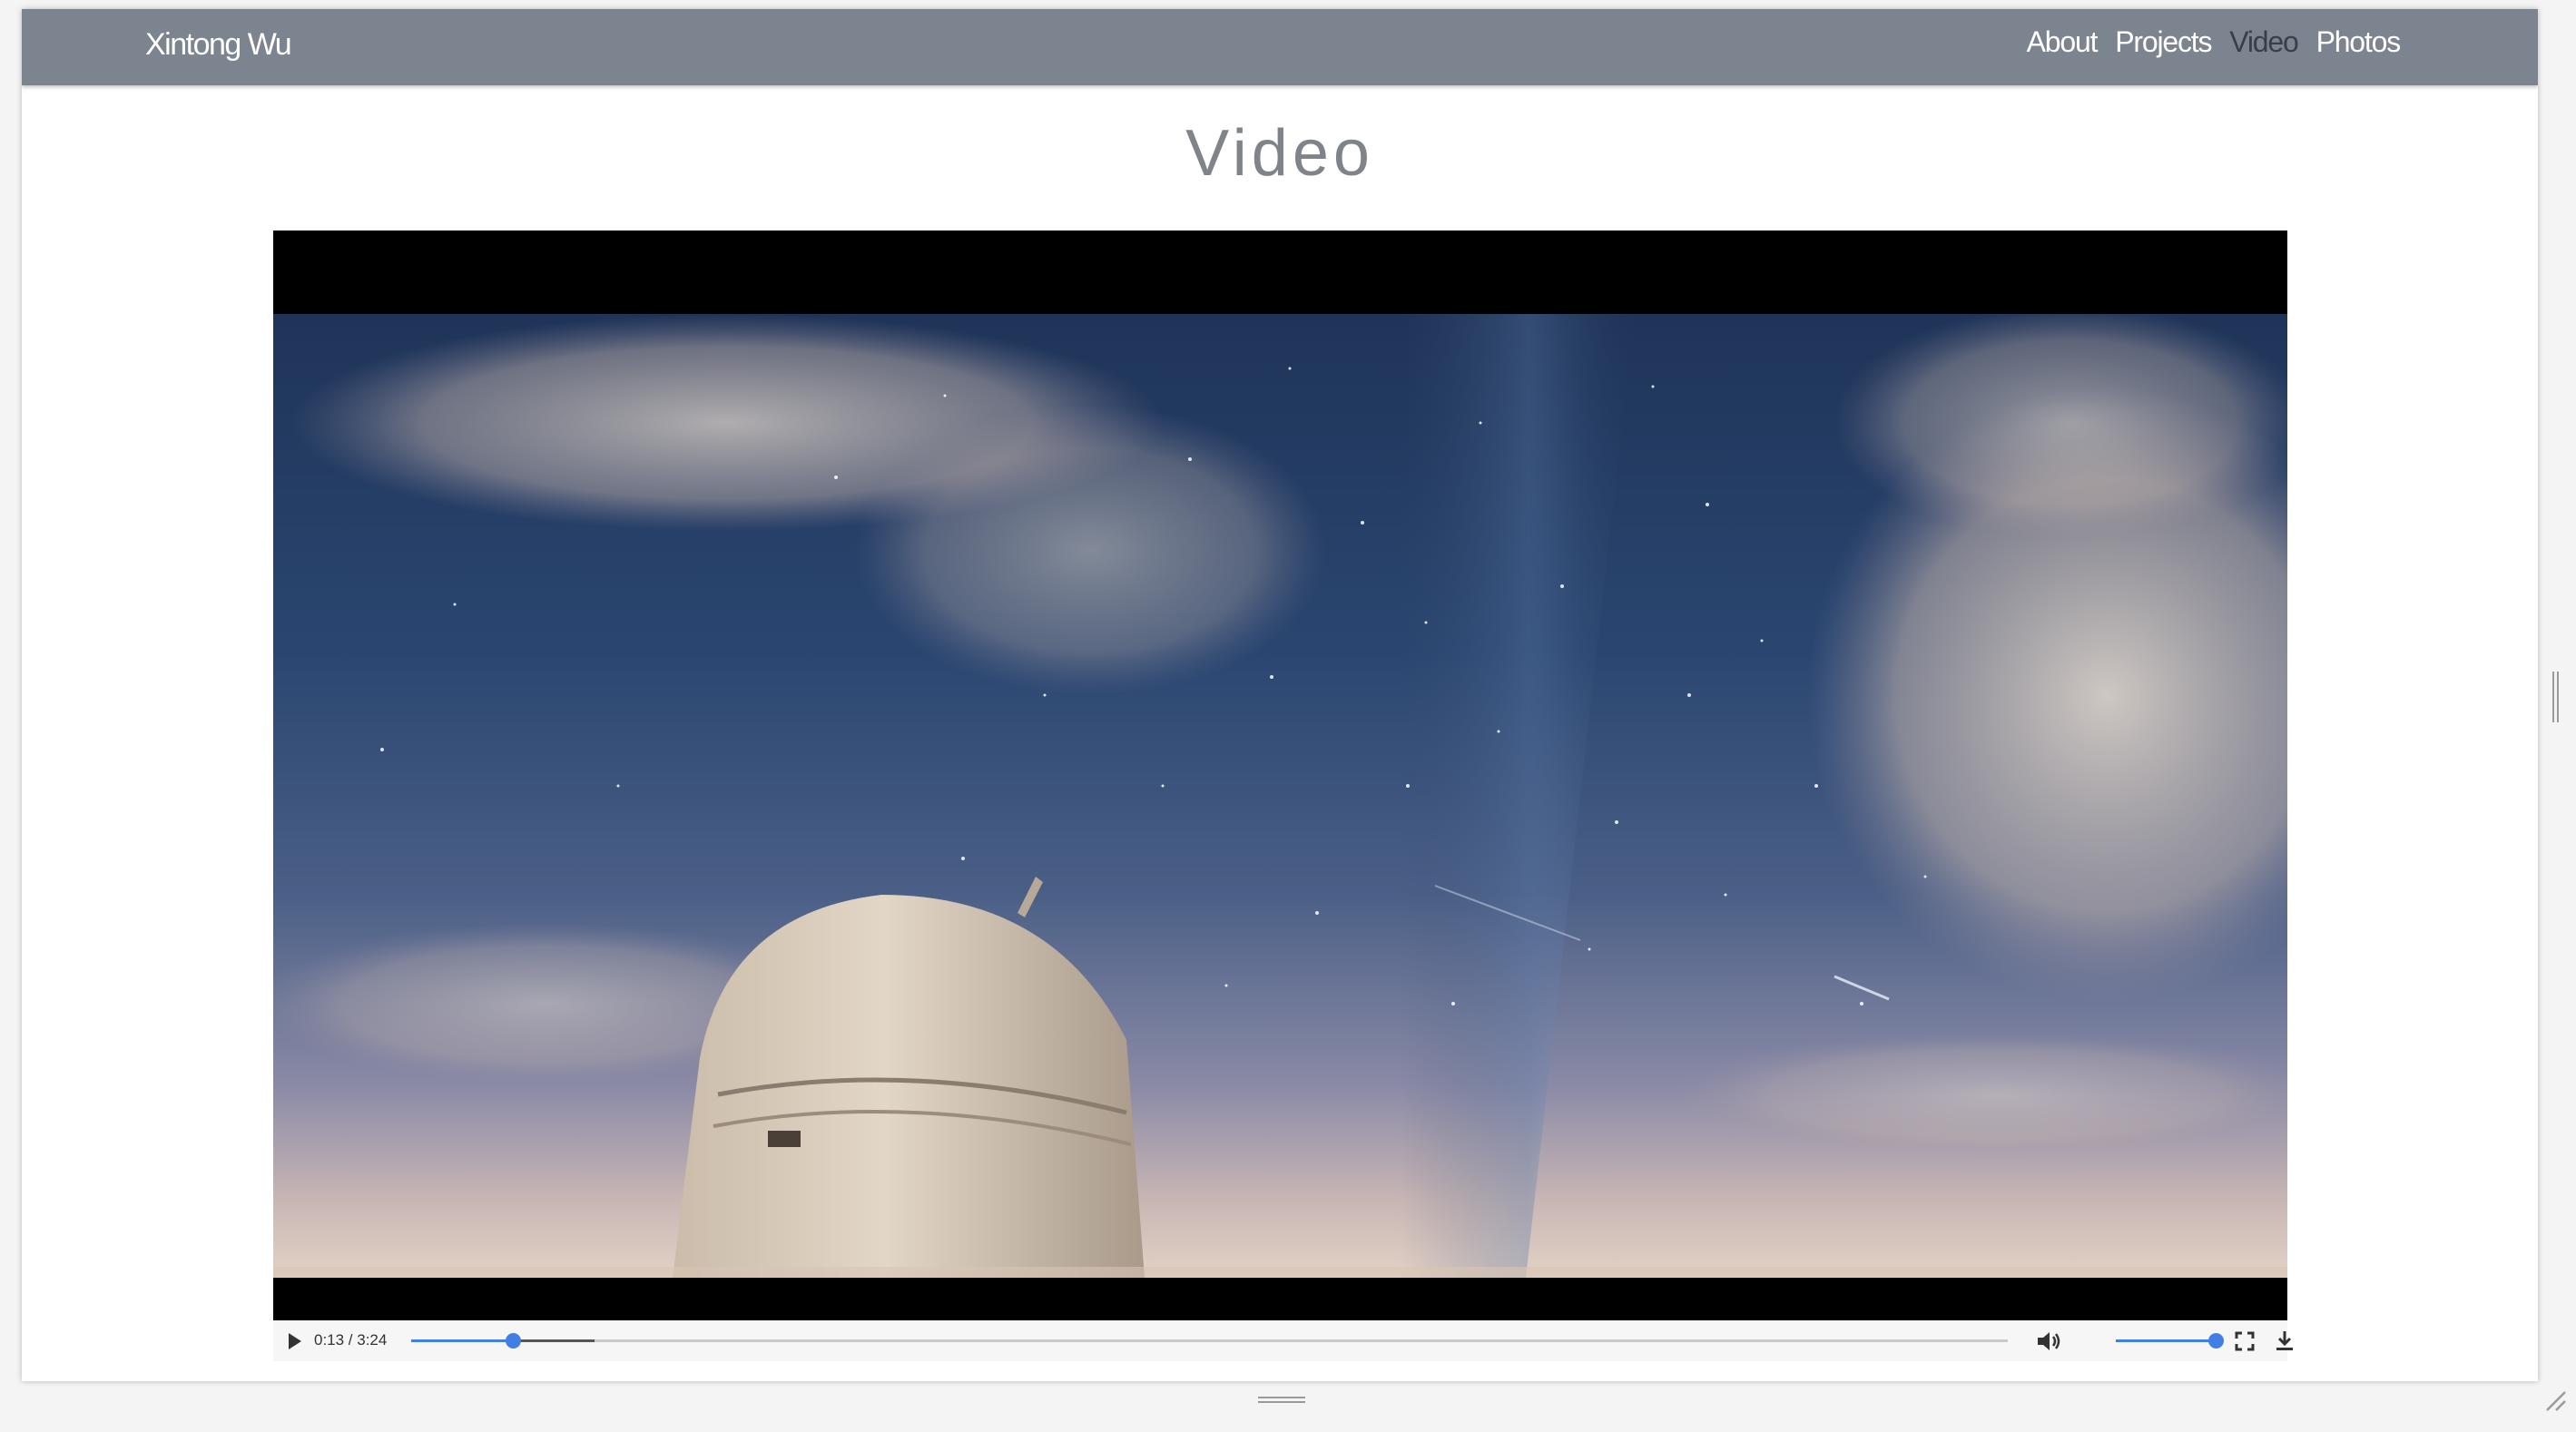 The image size is (2576, 1432). What do you see at coordinates (2063, 42) in the screenshot?
I see `nav-link-about: About` at bounding box center [2063, 42].